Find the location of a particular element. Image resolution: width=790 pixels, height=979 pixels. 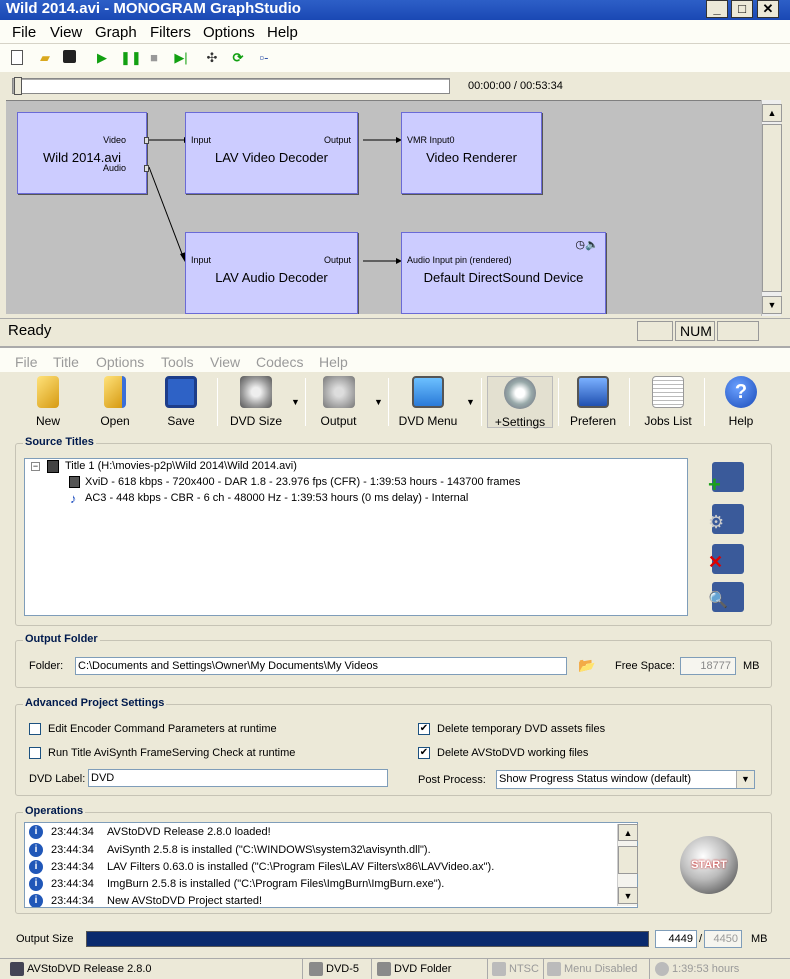

delete-temp-checkbox: ✔ is located at coordinates (424, 729).